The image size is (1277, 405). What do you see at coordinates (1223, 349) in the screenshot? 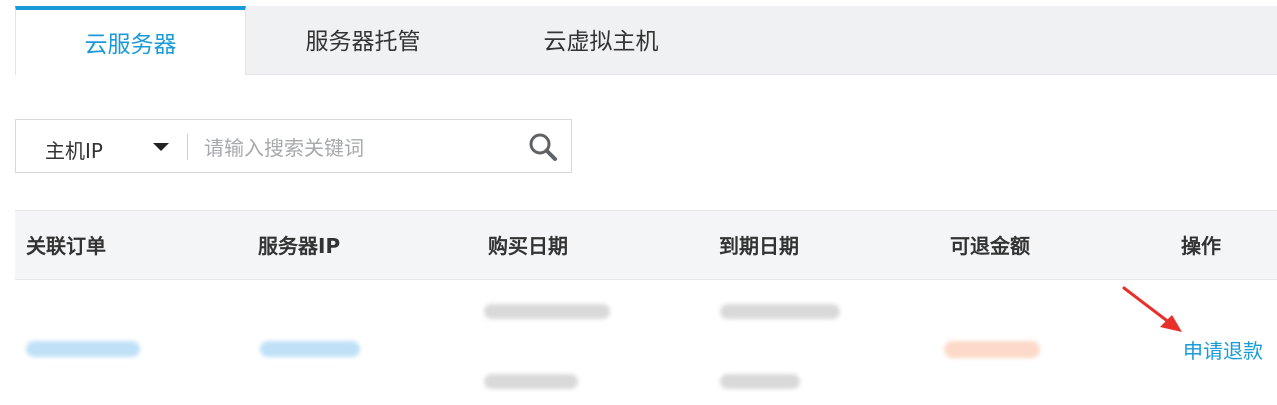
I see `apply-refund-link: 申请退款` at bounding box center [1223, 349].